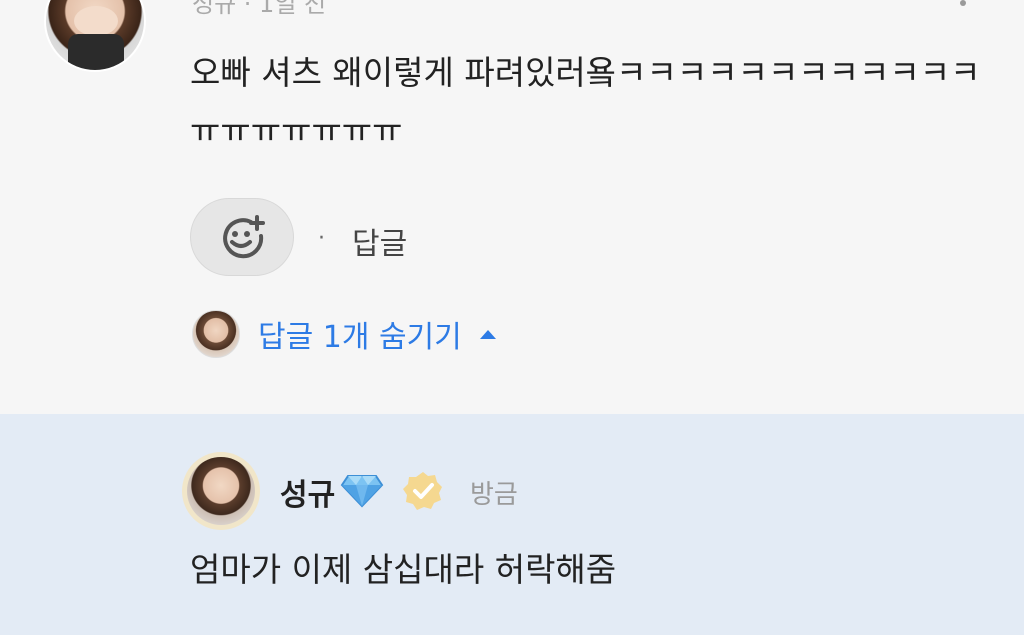 This screenshot has width=1024, height=635. Describe the element at coordinates (96, 21) in the screenshot. I see `avatar-face` at that location.